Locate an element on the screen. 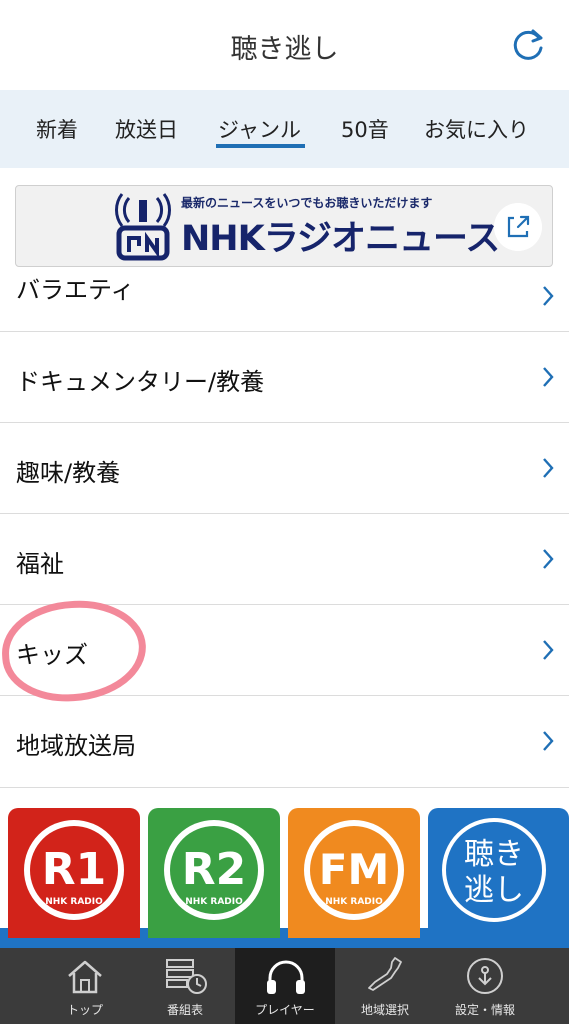 This screenshot has height=1024, width=569. r2-logo-icon: R2 NHK RADIO is located at coordinates (214, 870).